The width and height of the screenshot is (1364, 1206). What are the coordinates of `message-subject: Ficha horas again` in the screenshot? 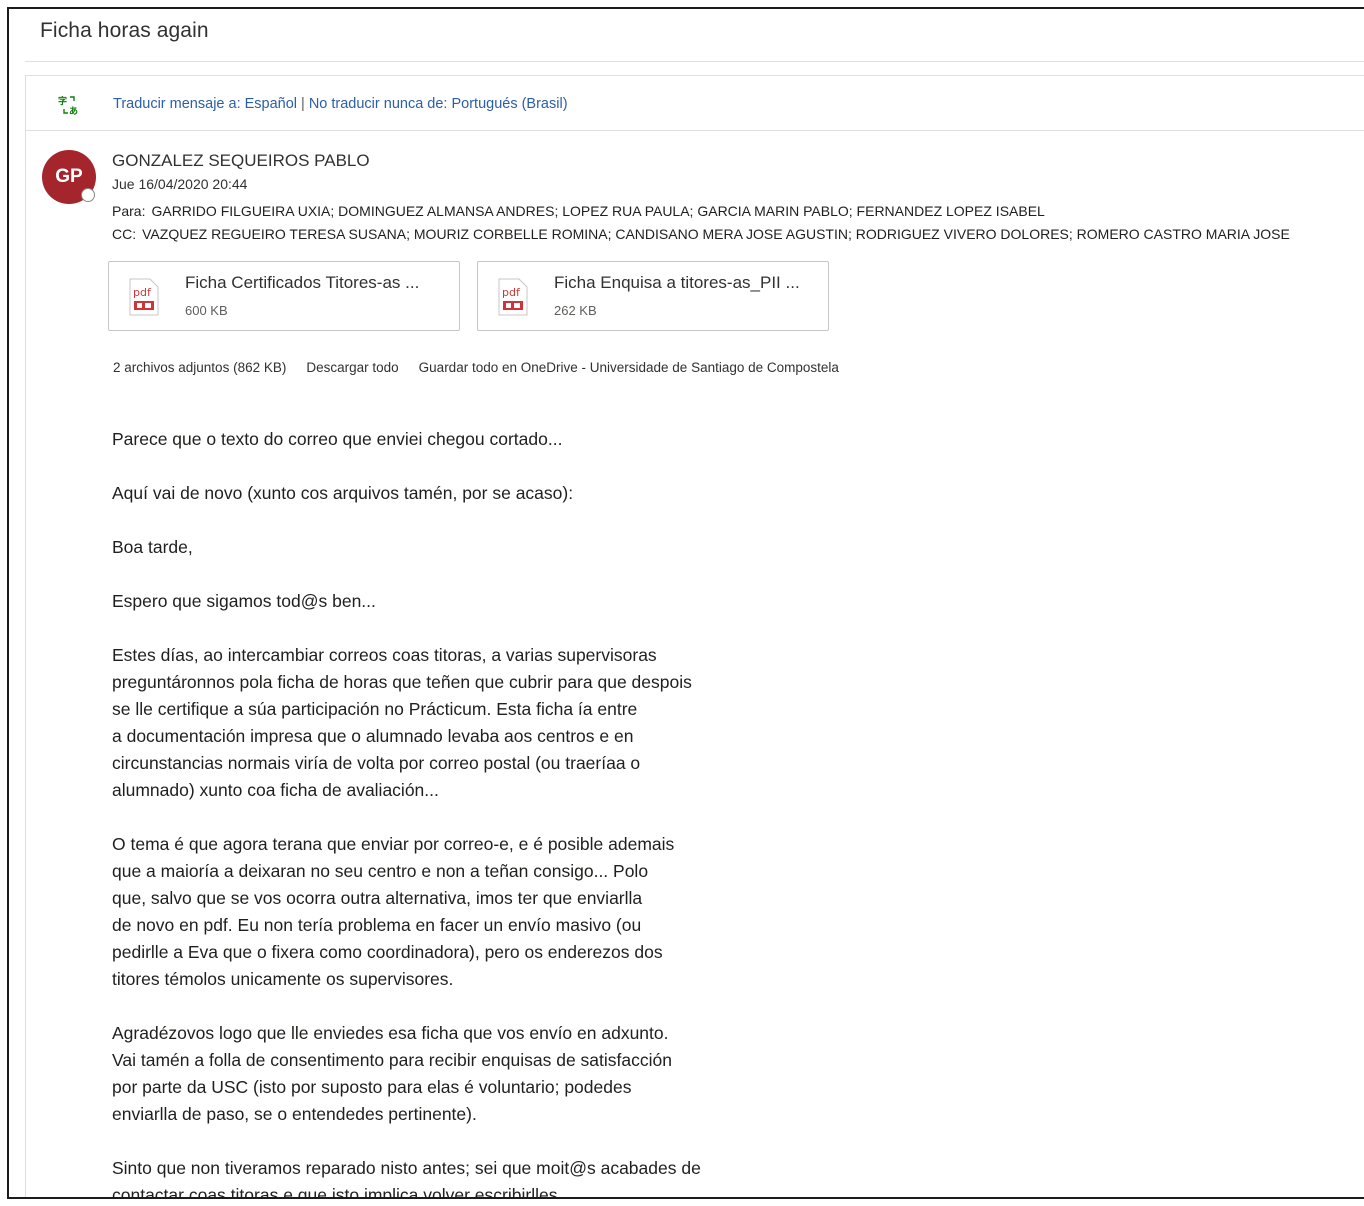 It's located at (124, 30).